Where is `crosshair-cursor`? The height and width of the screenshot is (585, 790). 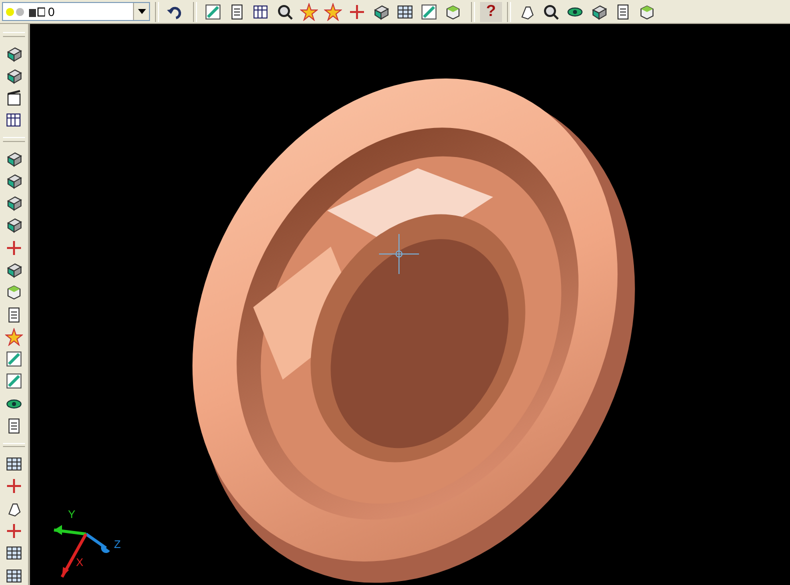 crosshair-cursor is located at coordinates (399, 254).